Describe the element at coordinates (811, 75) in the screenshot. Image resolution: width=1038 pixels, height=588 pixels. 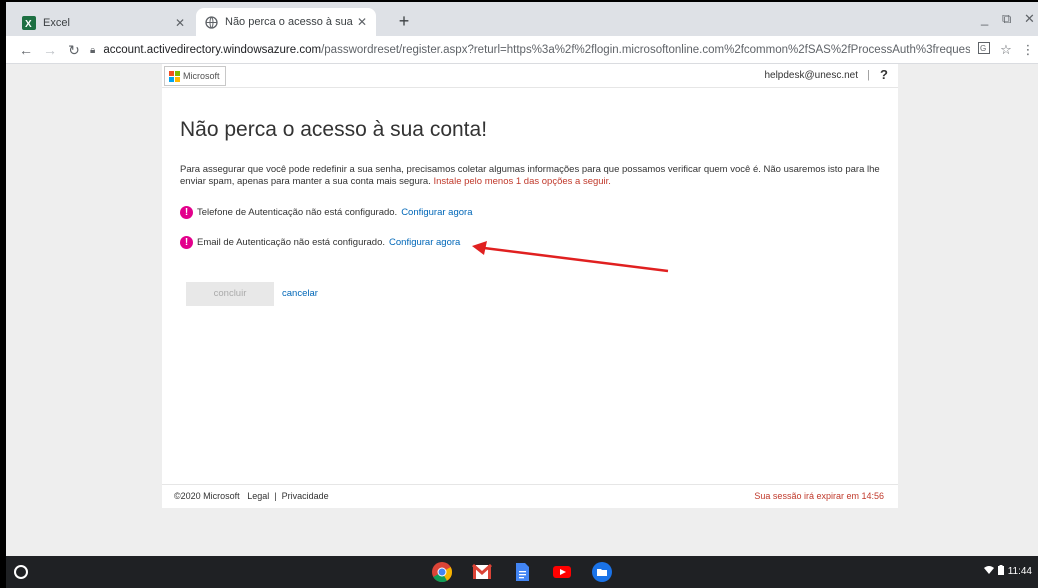
I see `user-email: helpdesk@unesc.net` at that location.